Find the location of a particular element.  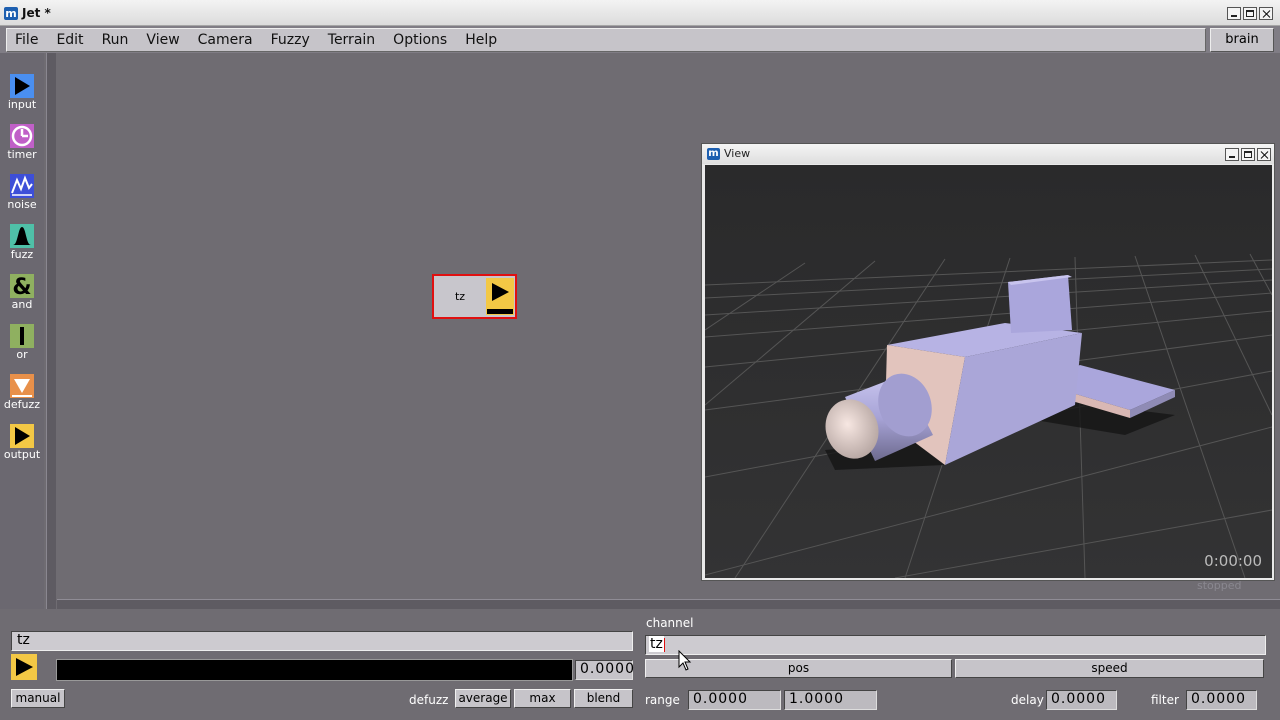

text-caret is located at coordinates (664, 645).